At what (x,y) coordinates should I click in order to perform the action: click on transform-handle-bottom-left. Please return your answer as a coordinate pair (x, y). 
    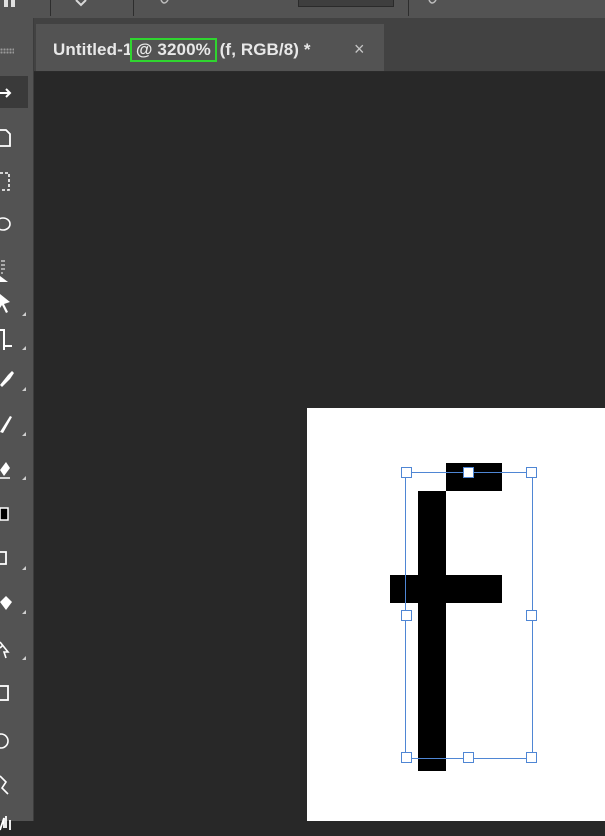
    Looking at the image, I should click on (406, 757).